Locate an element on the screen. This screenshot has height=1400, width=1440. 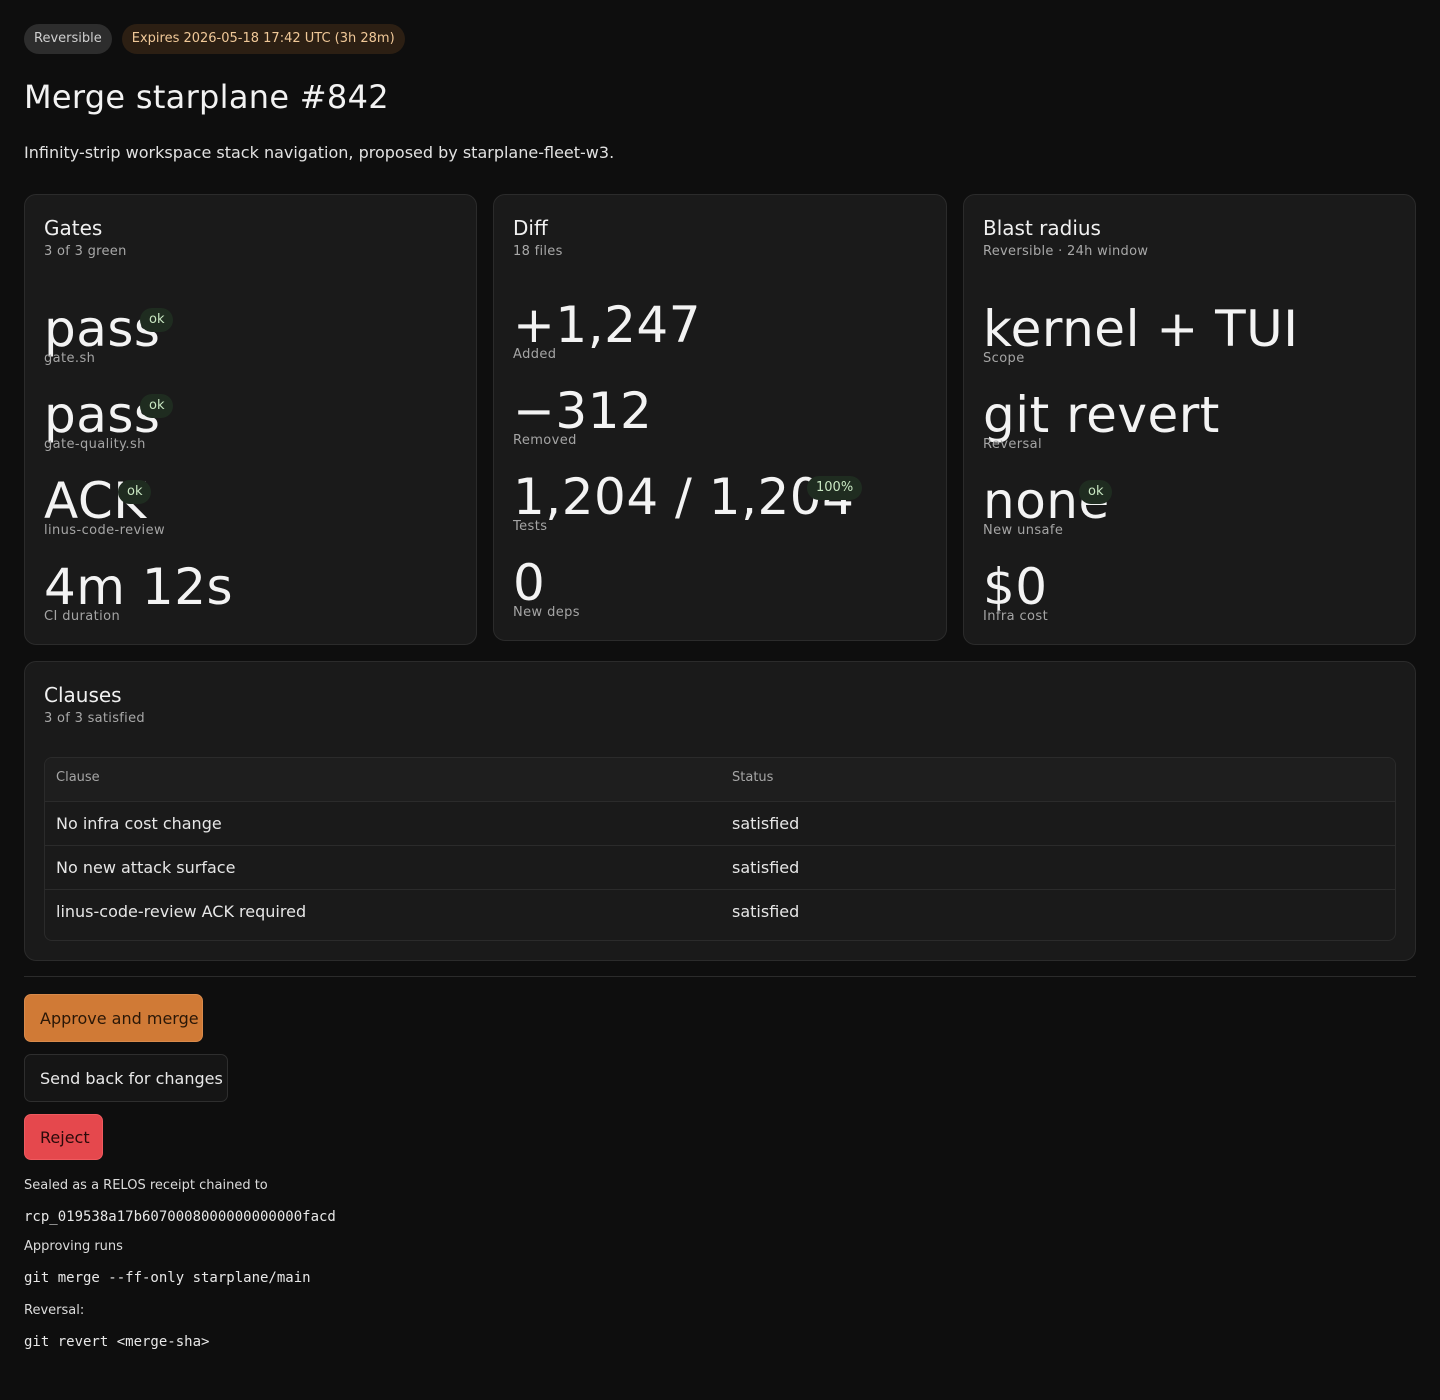
metric-value: kernel + TUI is located at coordinates (1141, 329).